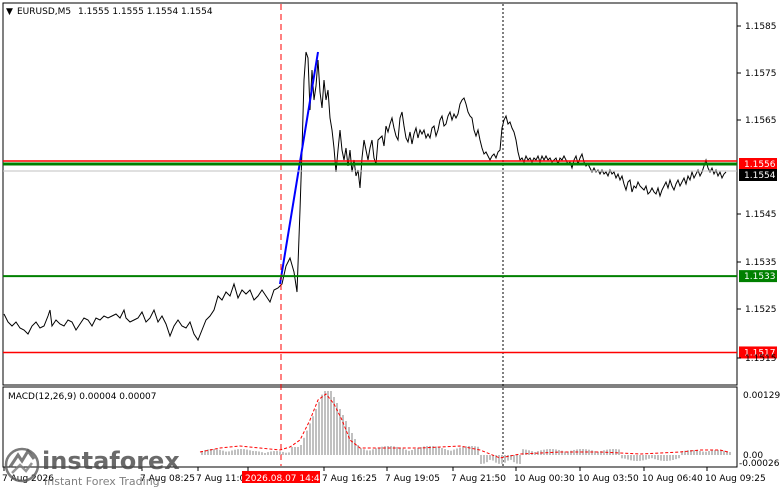 The image size is (781, 489). I want to click on time-axis-label: 7 Aug 21:50, so click(478, 479).